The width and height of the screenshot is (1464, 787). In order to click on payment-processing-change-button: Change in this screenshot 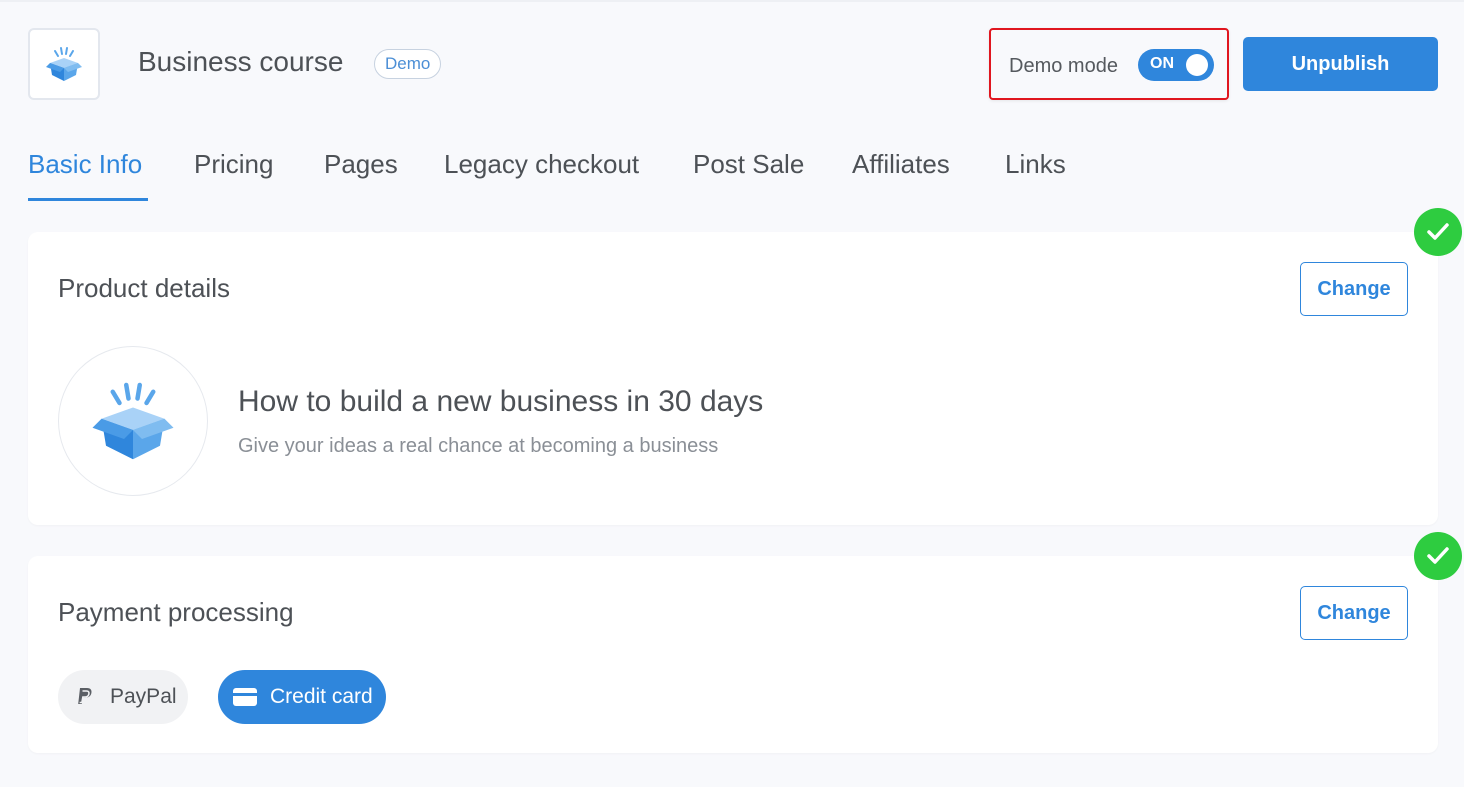, I will do `click(1354, 613)`.